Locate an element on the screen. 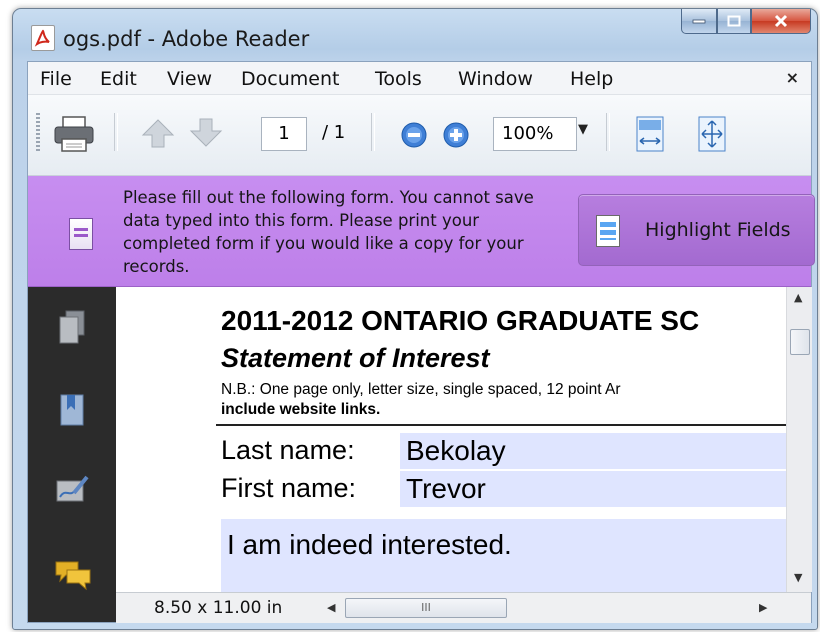  pages-icon is located at coordinates (72, 327).